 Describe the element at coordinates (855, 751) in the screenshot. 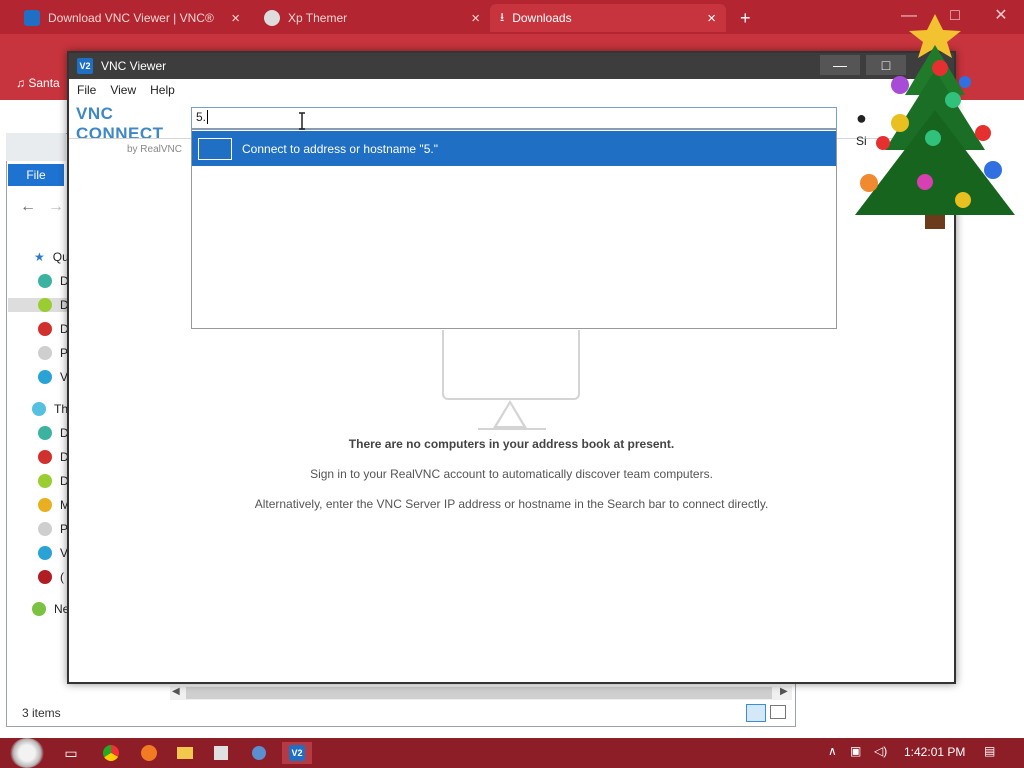

I see `network-icon: ▣` at that location.